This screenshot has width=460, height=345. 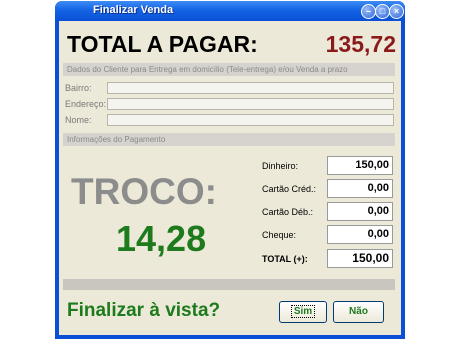 What do you see at coordinates (230, 11) in the screenshot?
I see `title-bar: Finalizar Venda – □ ×` at bounding box center [230, 11].